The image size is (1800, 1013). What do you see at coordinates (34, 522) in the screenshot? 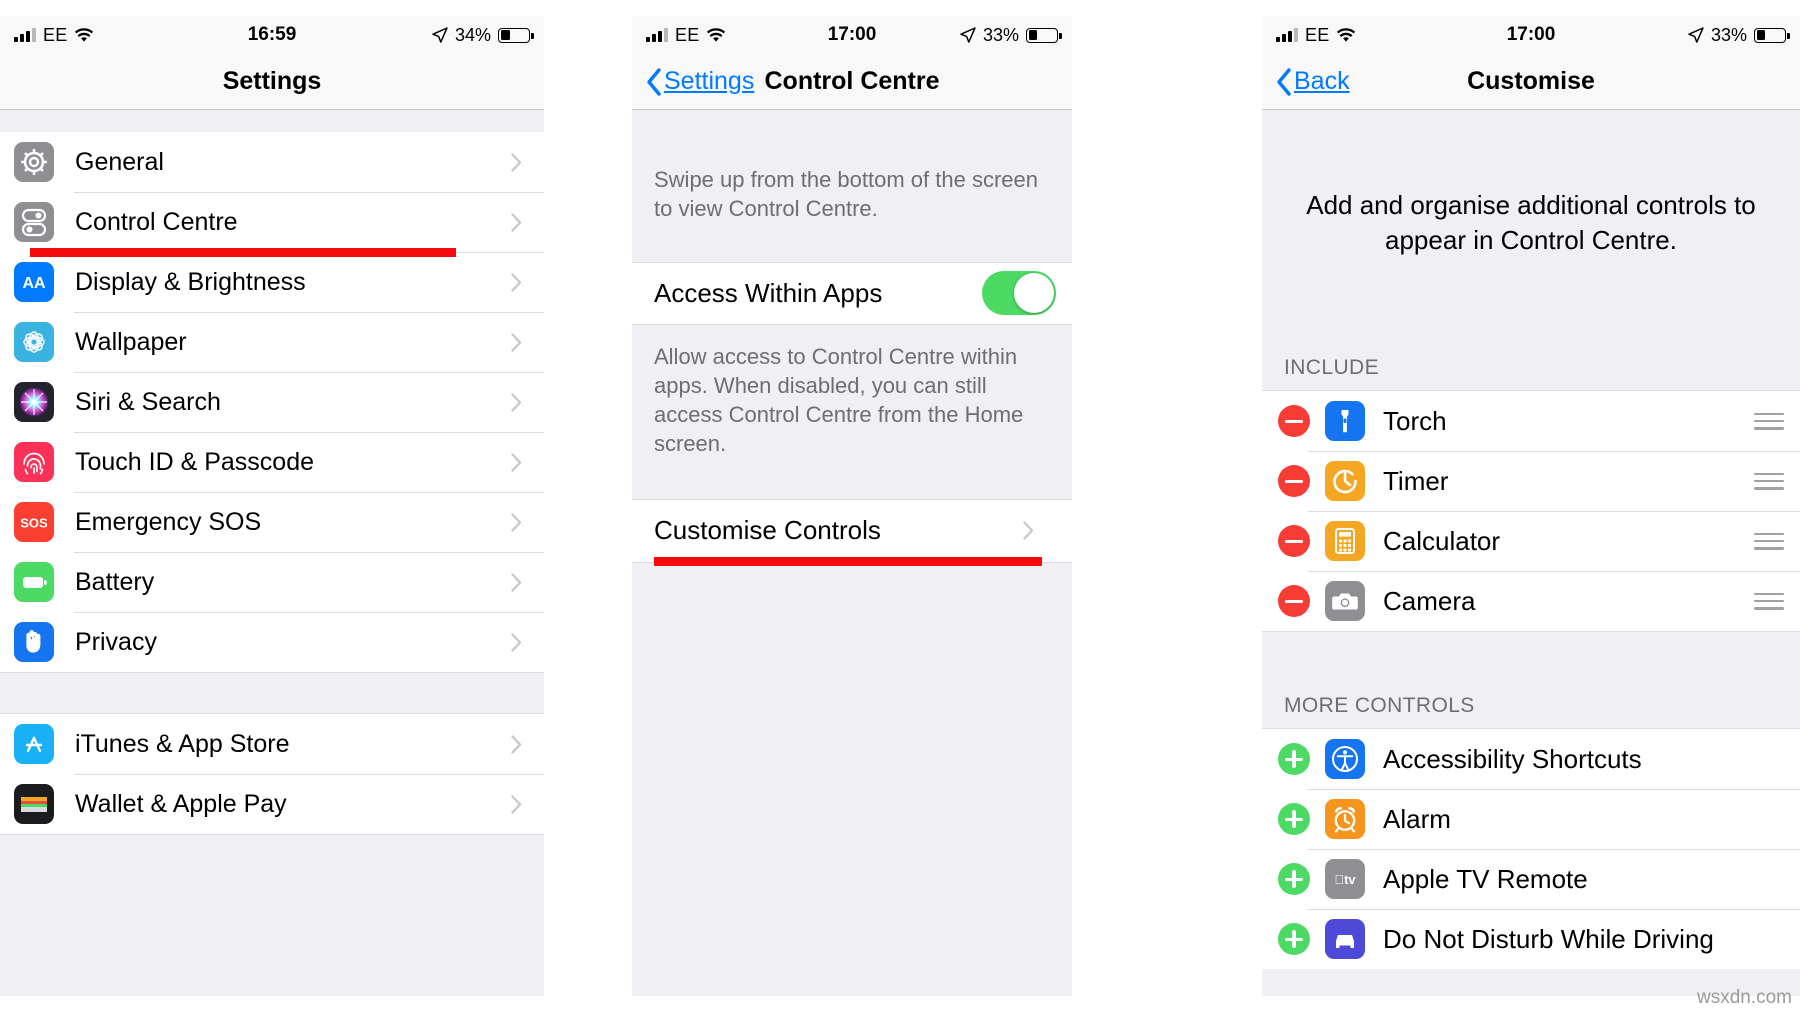
I see `sos-icon: SOS` at bounding box center [34, 522].